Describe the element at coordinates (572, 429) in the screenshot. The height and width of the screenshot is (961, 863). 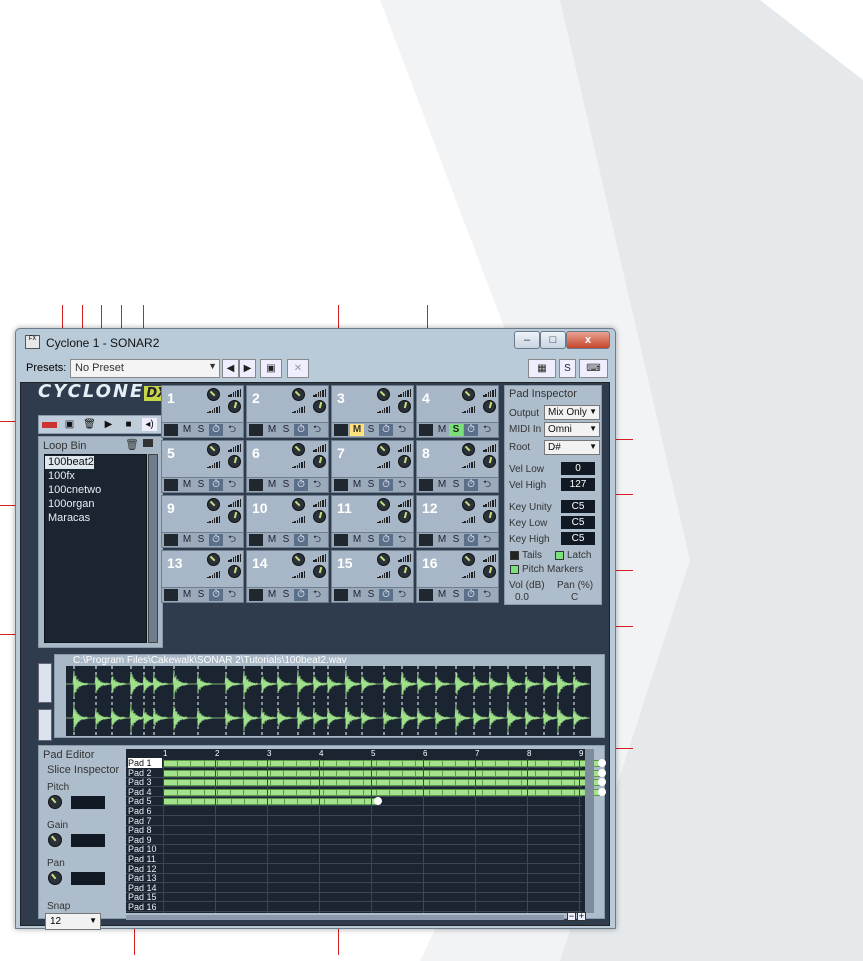
I see `midi-in-select: Omni ▼` at that location.